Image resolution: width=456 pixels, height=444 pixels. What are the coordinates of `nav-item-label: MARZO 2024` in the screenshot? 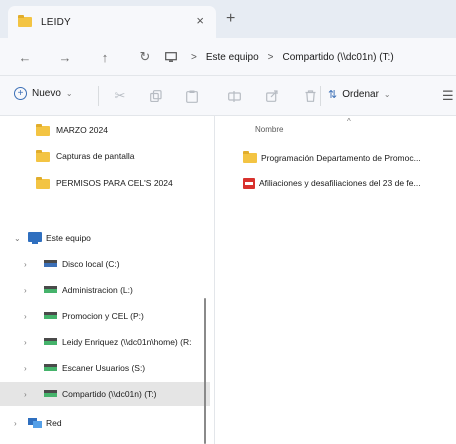 It's located at (82, 130).